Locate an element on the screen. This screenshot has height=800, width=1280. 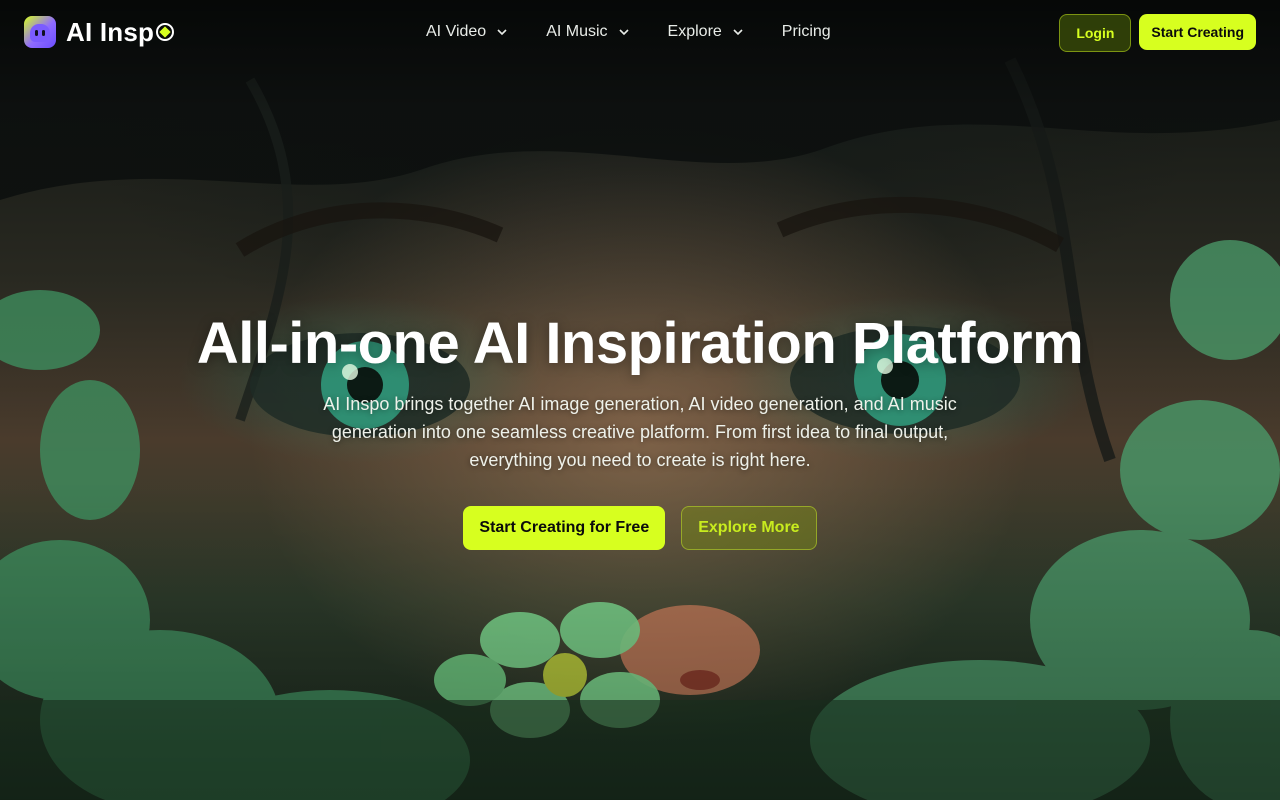
login-button: Login is located at coordinates (1095, 33).